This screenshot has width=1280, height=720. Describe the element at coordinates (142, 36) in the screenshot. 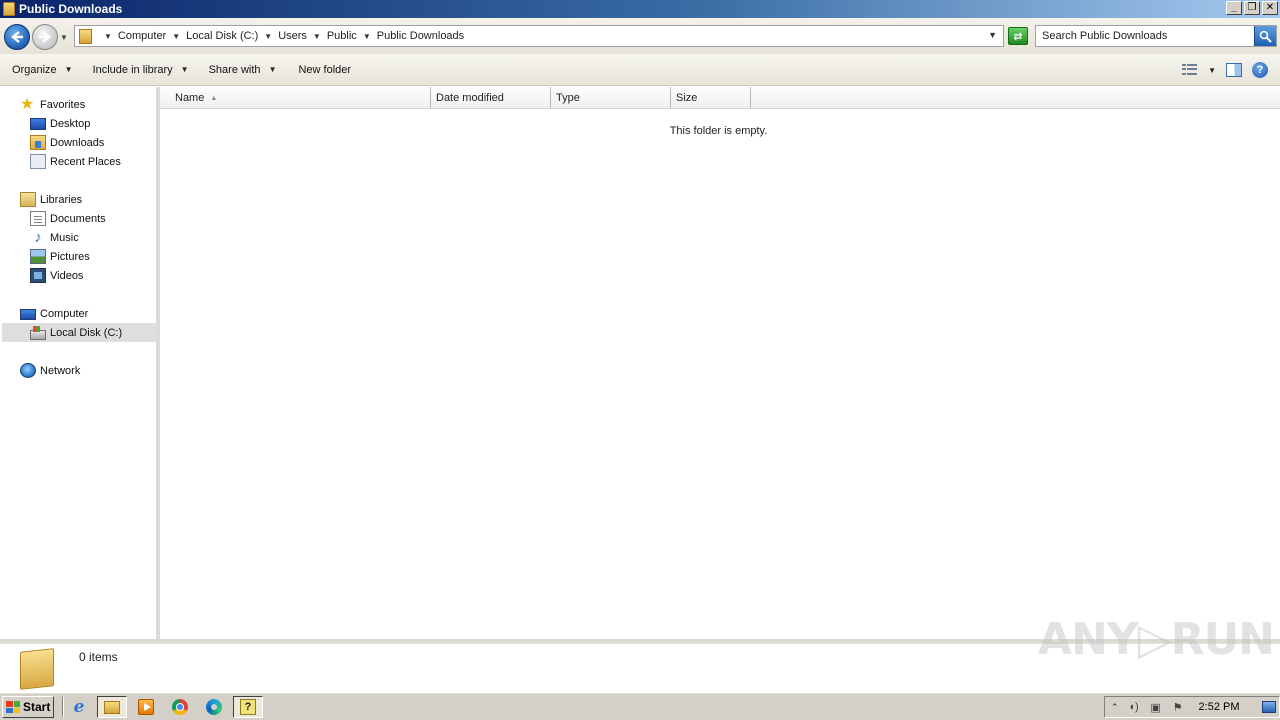

I see `breadcrumb-computer: Computer` at that location.